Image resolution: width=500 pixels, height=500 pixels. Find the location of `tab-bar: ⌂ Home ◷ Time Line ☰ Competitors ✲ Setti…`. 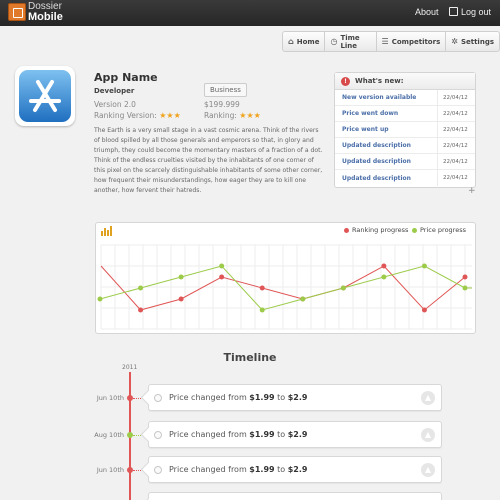

tab-bar: ⌂ Home ◷ Time Line ☰ Competitors ✲ Setti… is located at coordinates (391, 41).